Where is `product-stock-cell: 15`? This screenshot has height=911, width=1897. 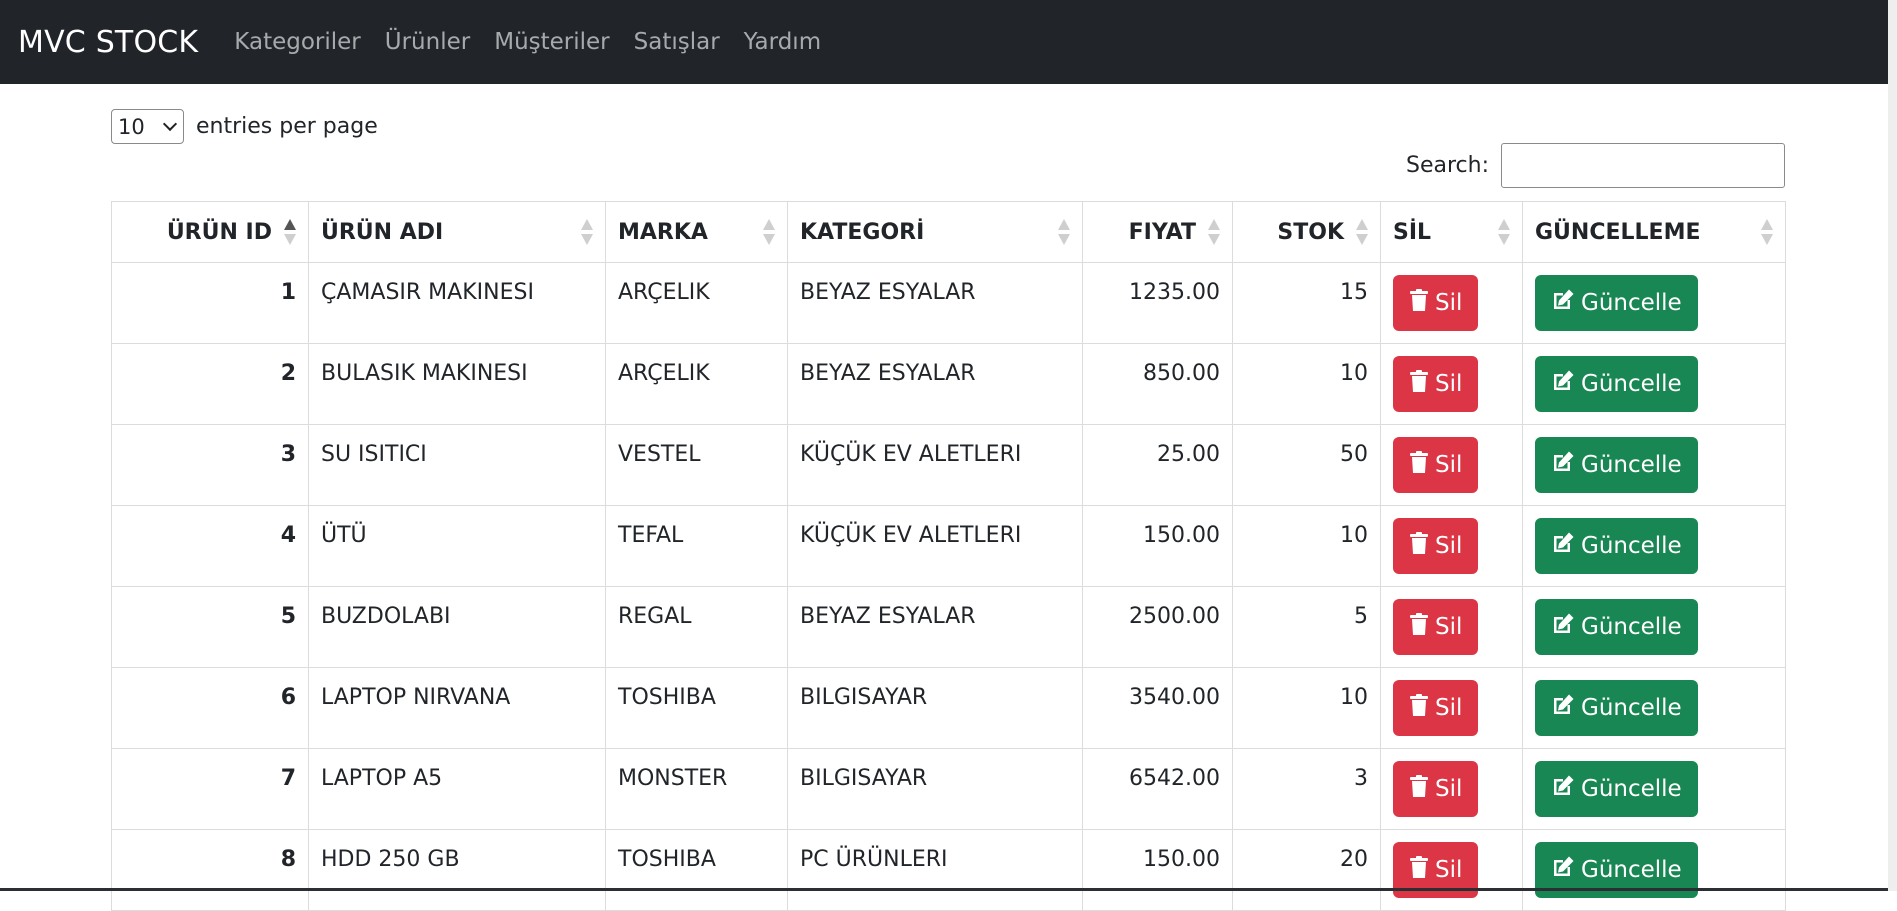 product-stock-cell: 15 is located at coordinates (1306, 303).